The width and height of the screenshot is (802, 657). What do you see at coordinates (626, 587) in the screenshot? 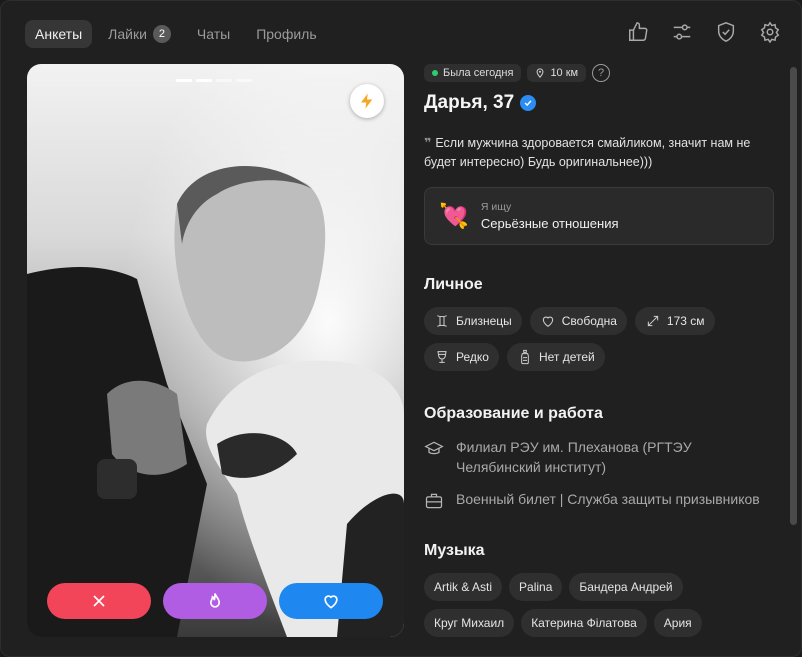
I see `music-chip: Бандера Андрей` at bounding box center [626, 587].